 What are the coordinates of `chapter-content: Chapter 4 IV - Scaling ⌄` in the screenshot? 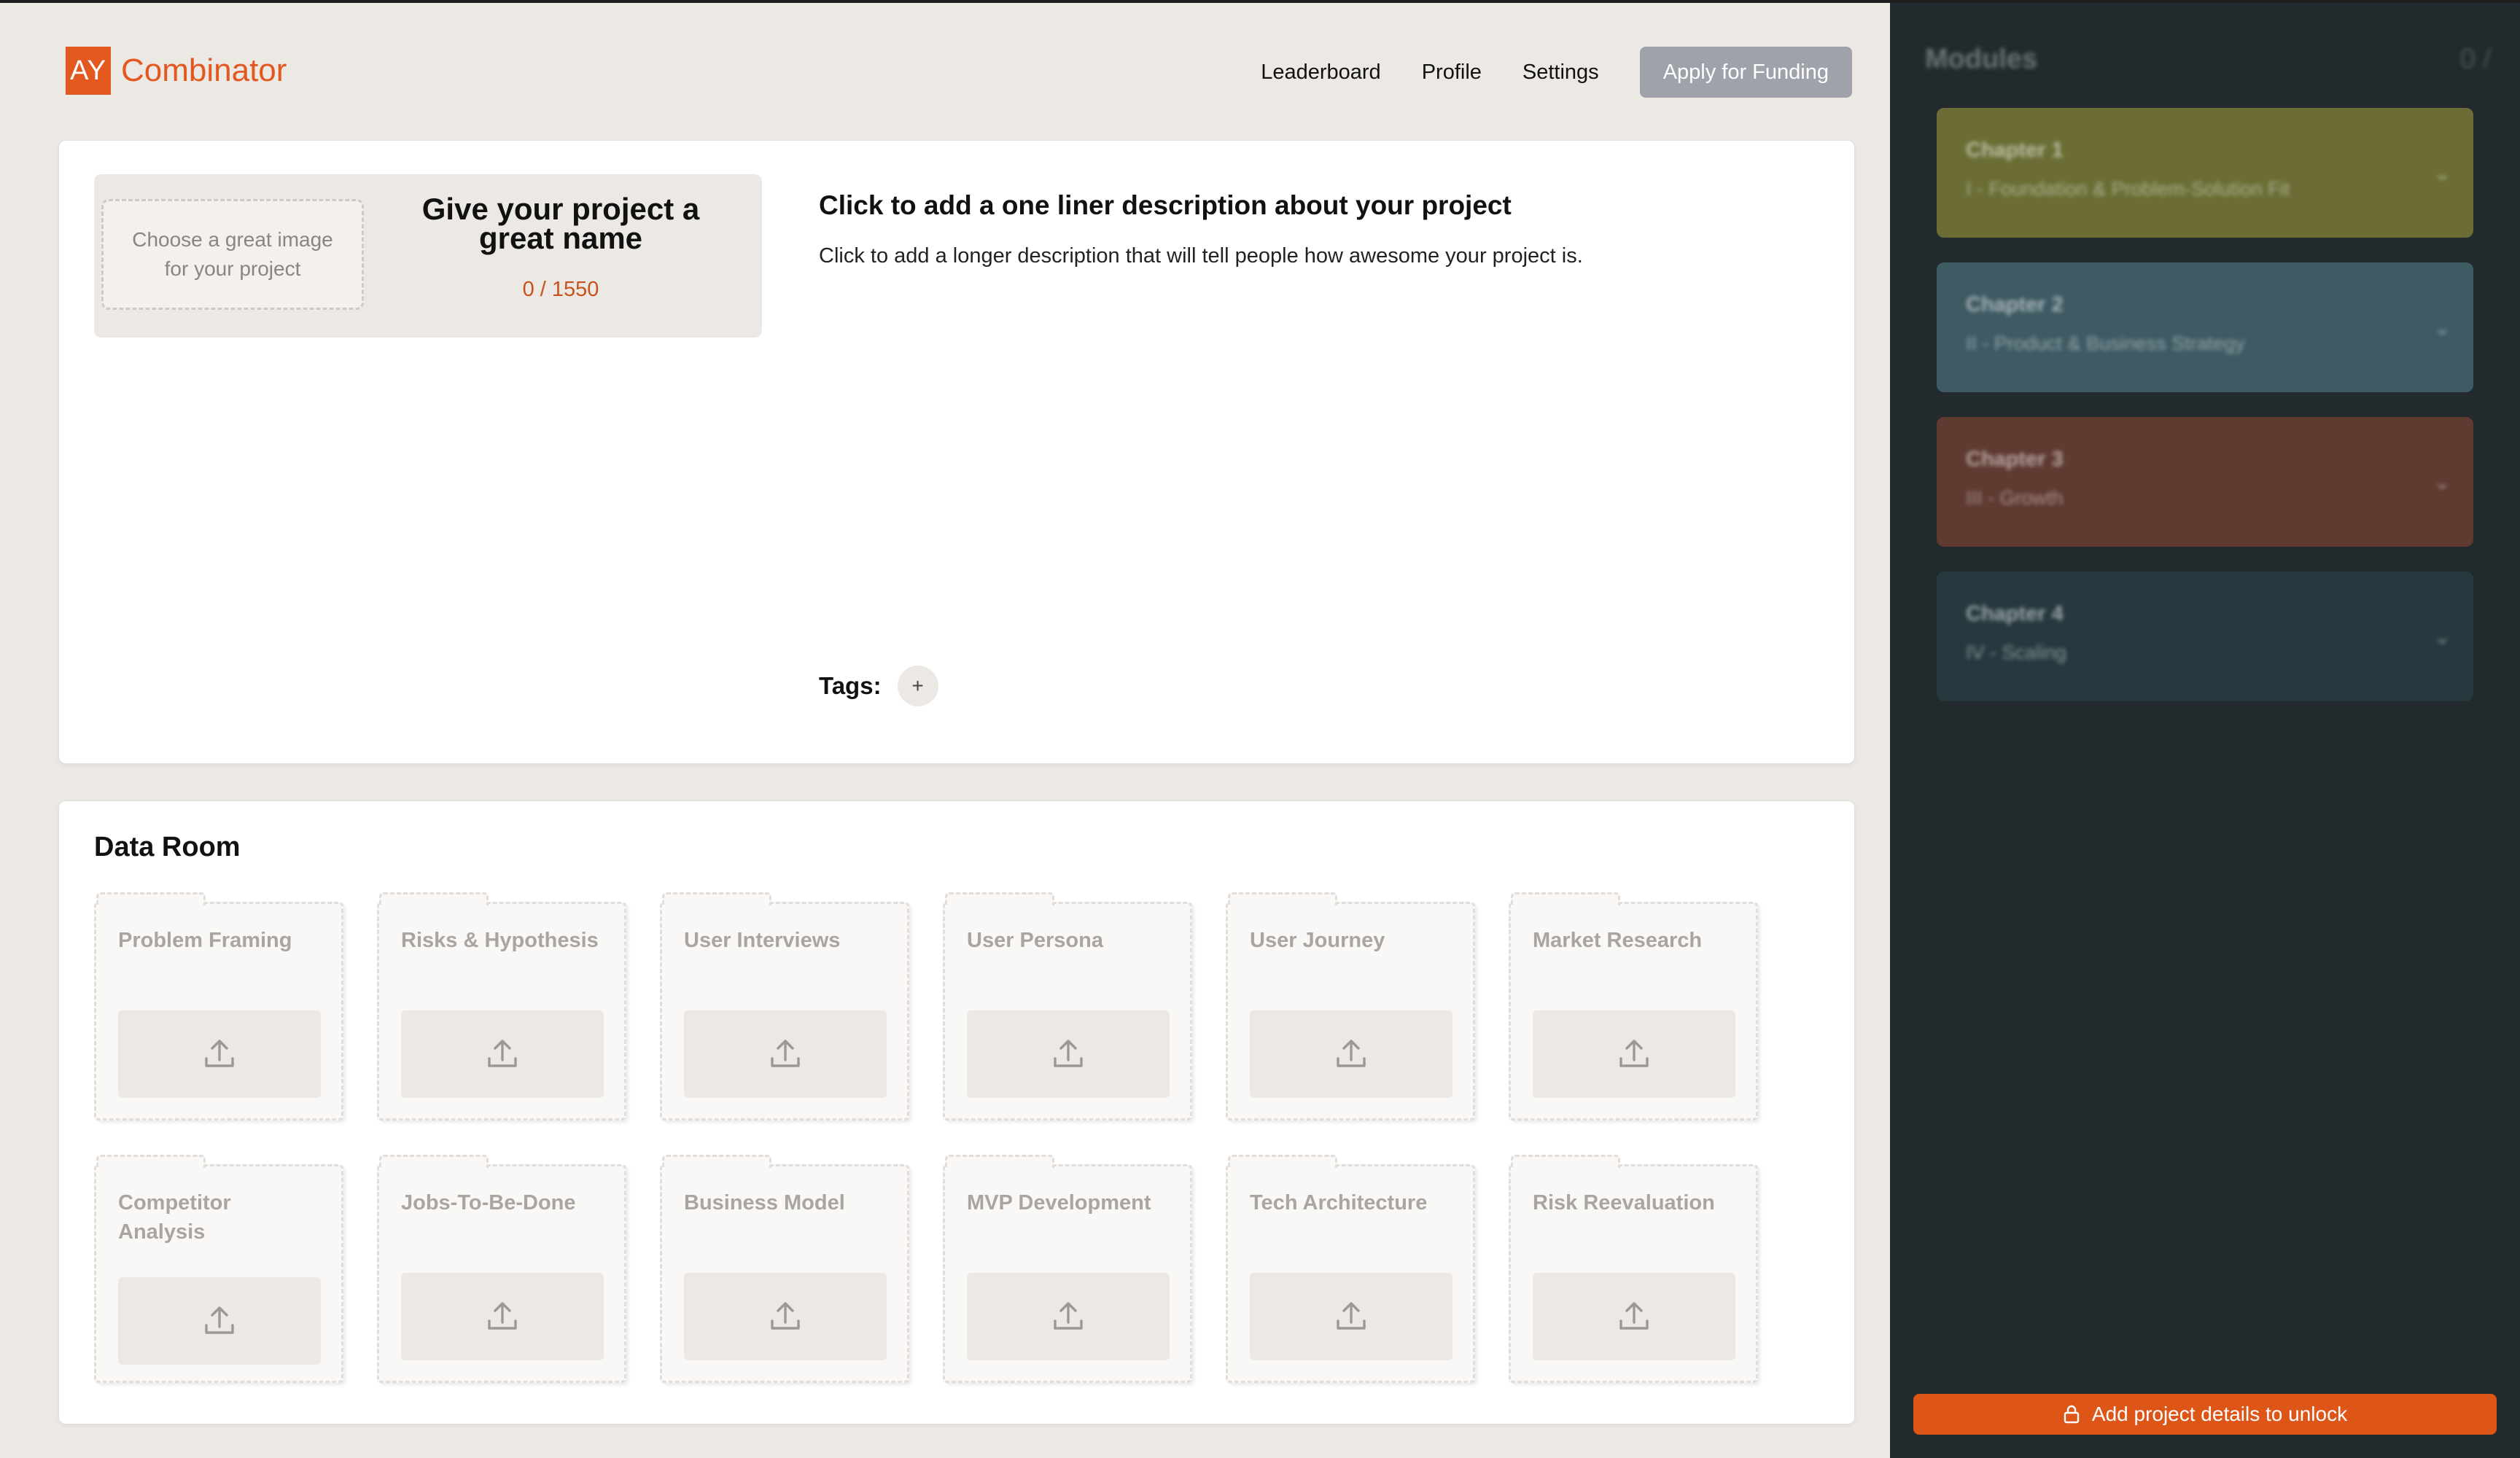 It's located at (2205, 636).